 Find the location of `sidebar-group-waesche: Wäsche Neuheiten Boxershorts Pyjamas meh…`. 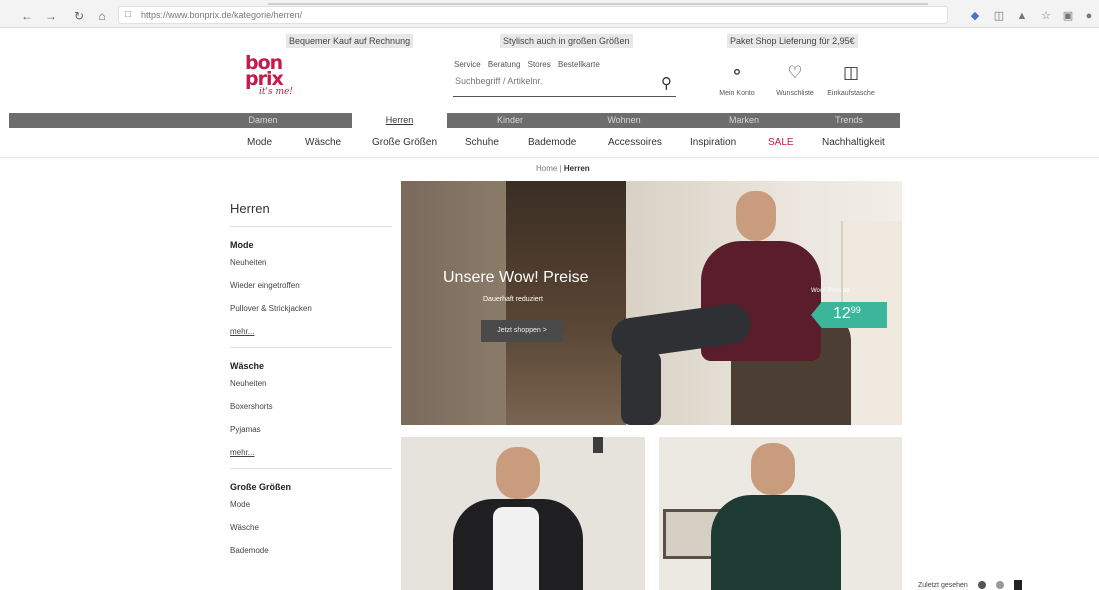

sidebar-group-waesche: Wäsche Neuheiten Boxershorts Pyjamas meh… is located at coordinates (311, 408).